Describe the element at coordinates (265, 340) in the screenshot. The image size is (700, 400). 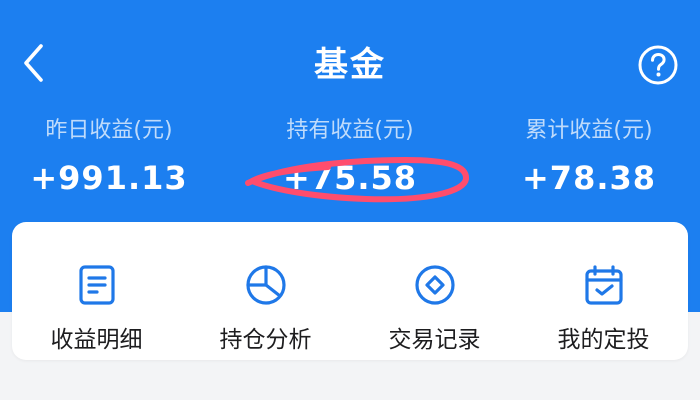
I see `holding-analysis-label: 持仓分析` at that location.